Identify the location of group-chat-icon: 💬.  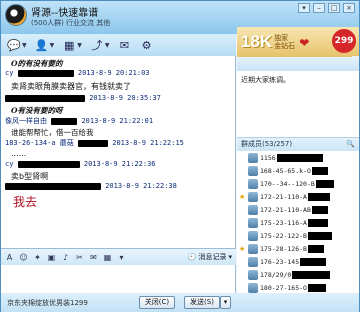
(14, 45).